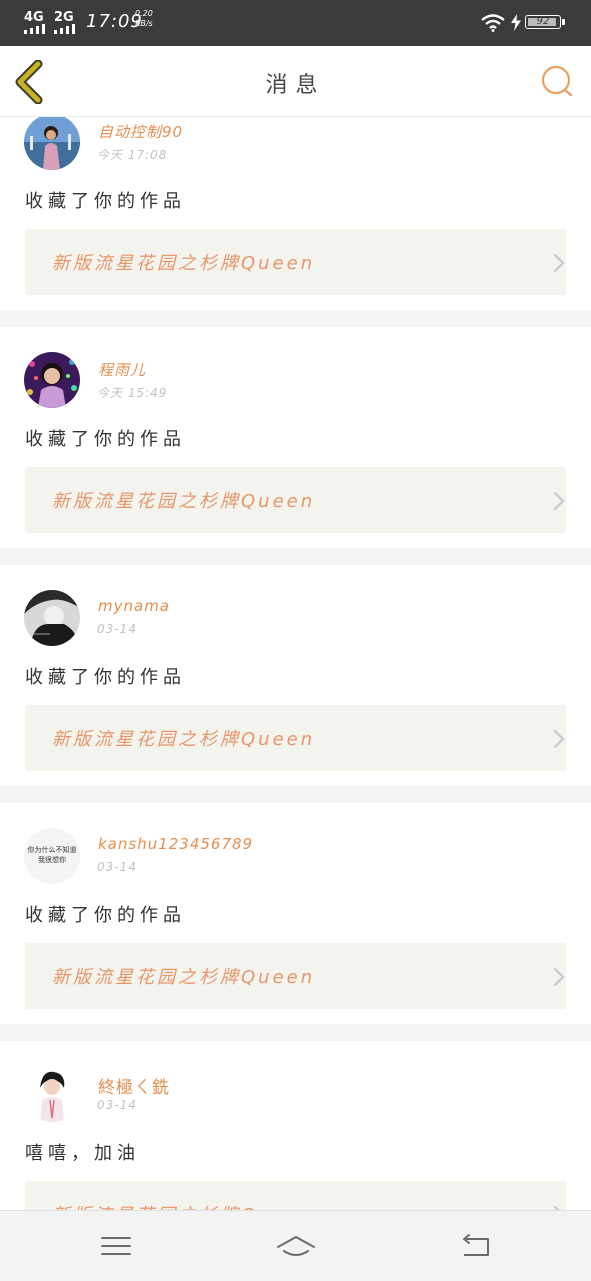 The height and width of the screenshot is (1281, 591). I want to click on back-nav-button, so click(476, 1246).